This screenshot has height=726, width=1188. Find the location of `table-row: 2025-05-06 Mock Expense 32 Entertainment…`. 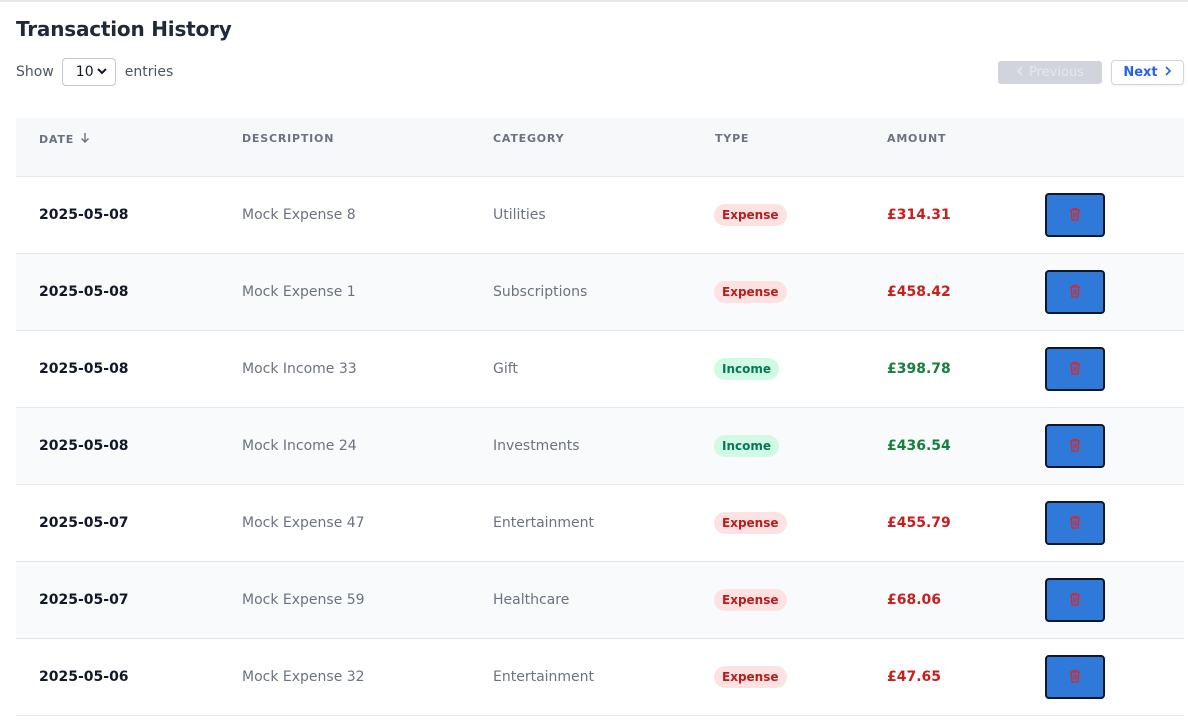

table-row: 2025-05-06 Mock Expense 32 Entertainment… is located at coordinates (600, 677).